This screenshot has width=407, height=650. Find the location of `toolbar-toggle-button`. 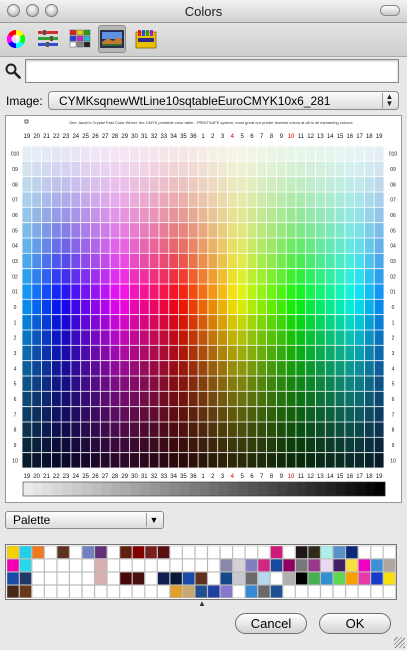

toolbar-toggle-button is located at coordinates (390, 10).